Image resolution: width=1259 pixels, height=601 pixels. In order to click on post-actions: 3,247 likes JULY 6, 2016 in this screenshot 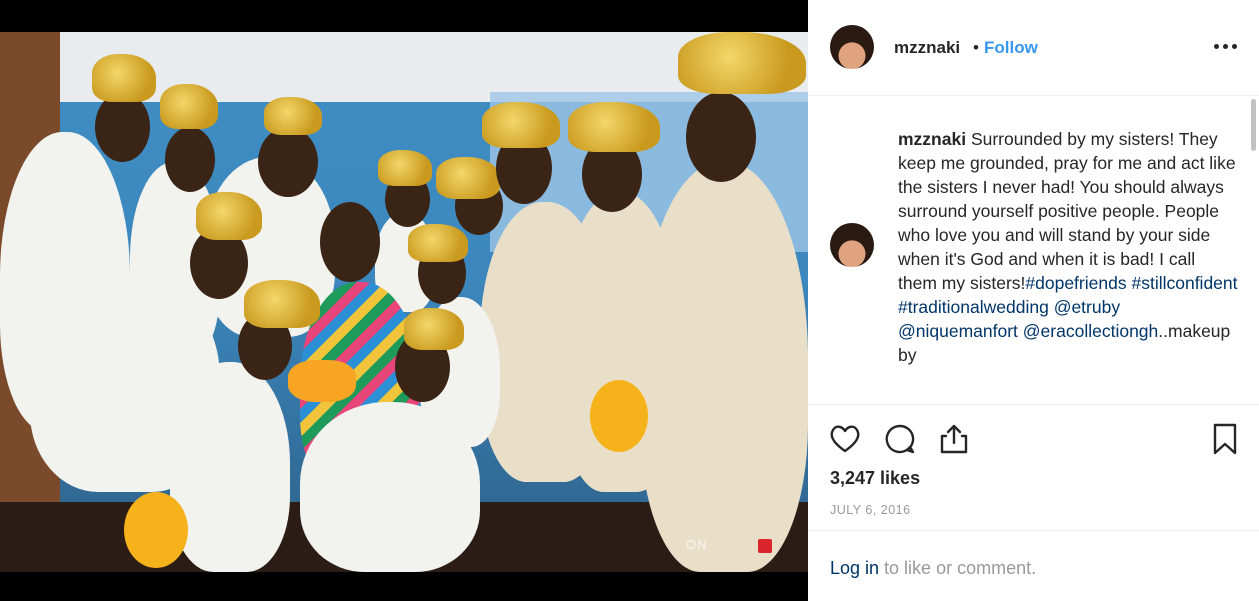, I will do `click(1033, 468)`.